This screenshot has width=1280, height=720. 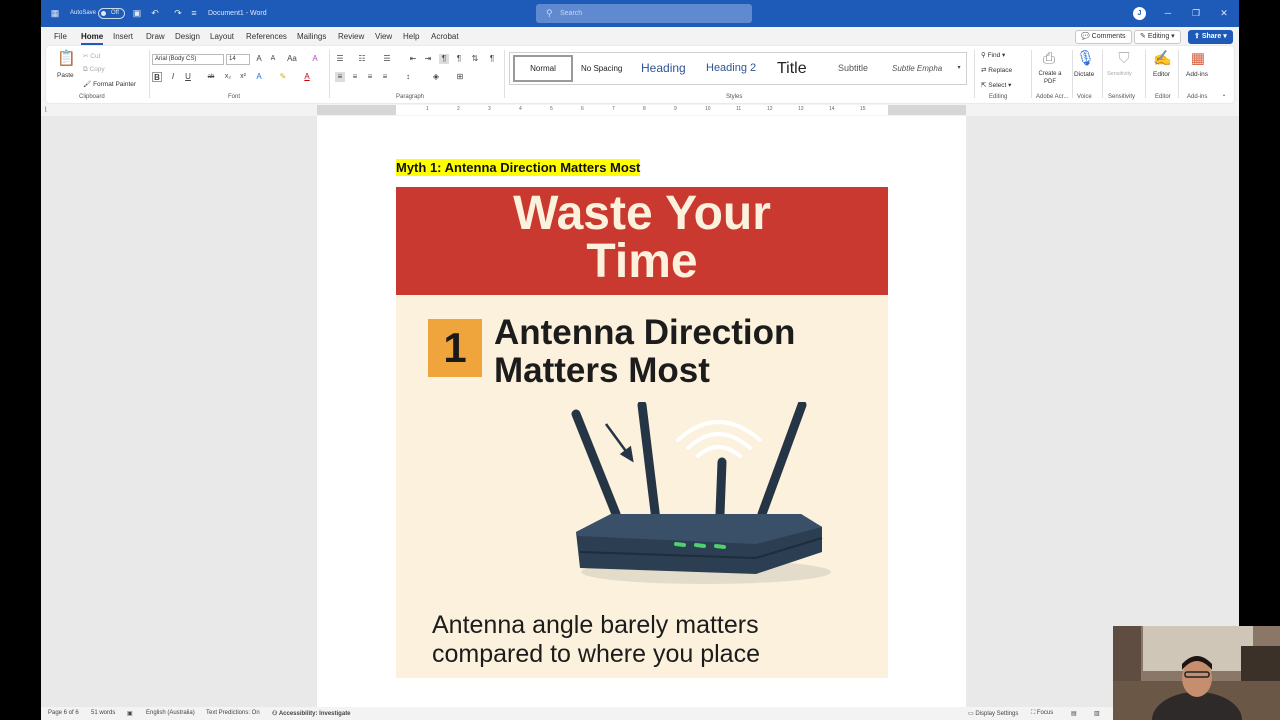 I want to click on subscript-button: x₂, so click(x=228, y=77).